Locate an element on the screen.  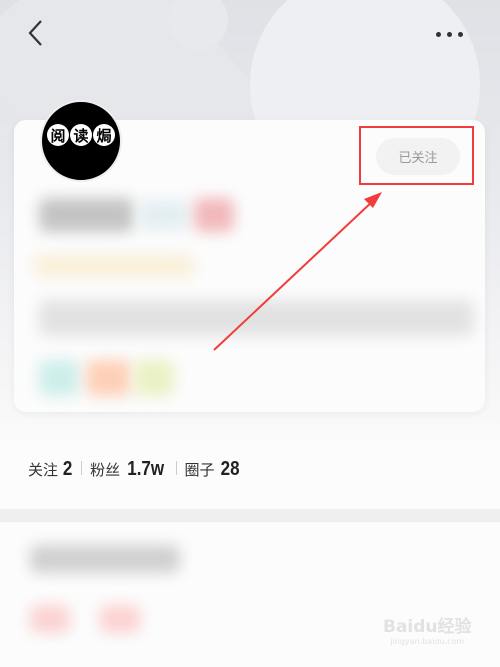
watermark-brand: Baidu经验 is located at coordinates (427, 627).